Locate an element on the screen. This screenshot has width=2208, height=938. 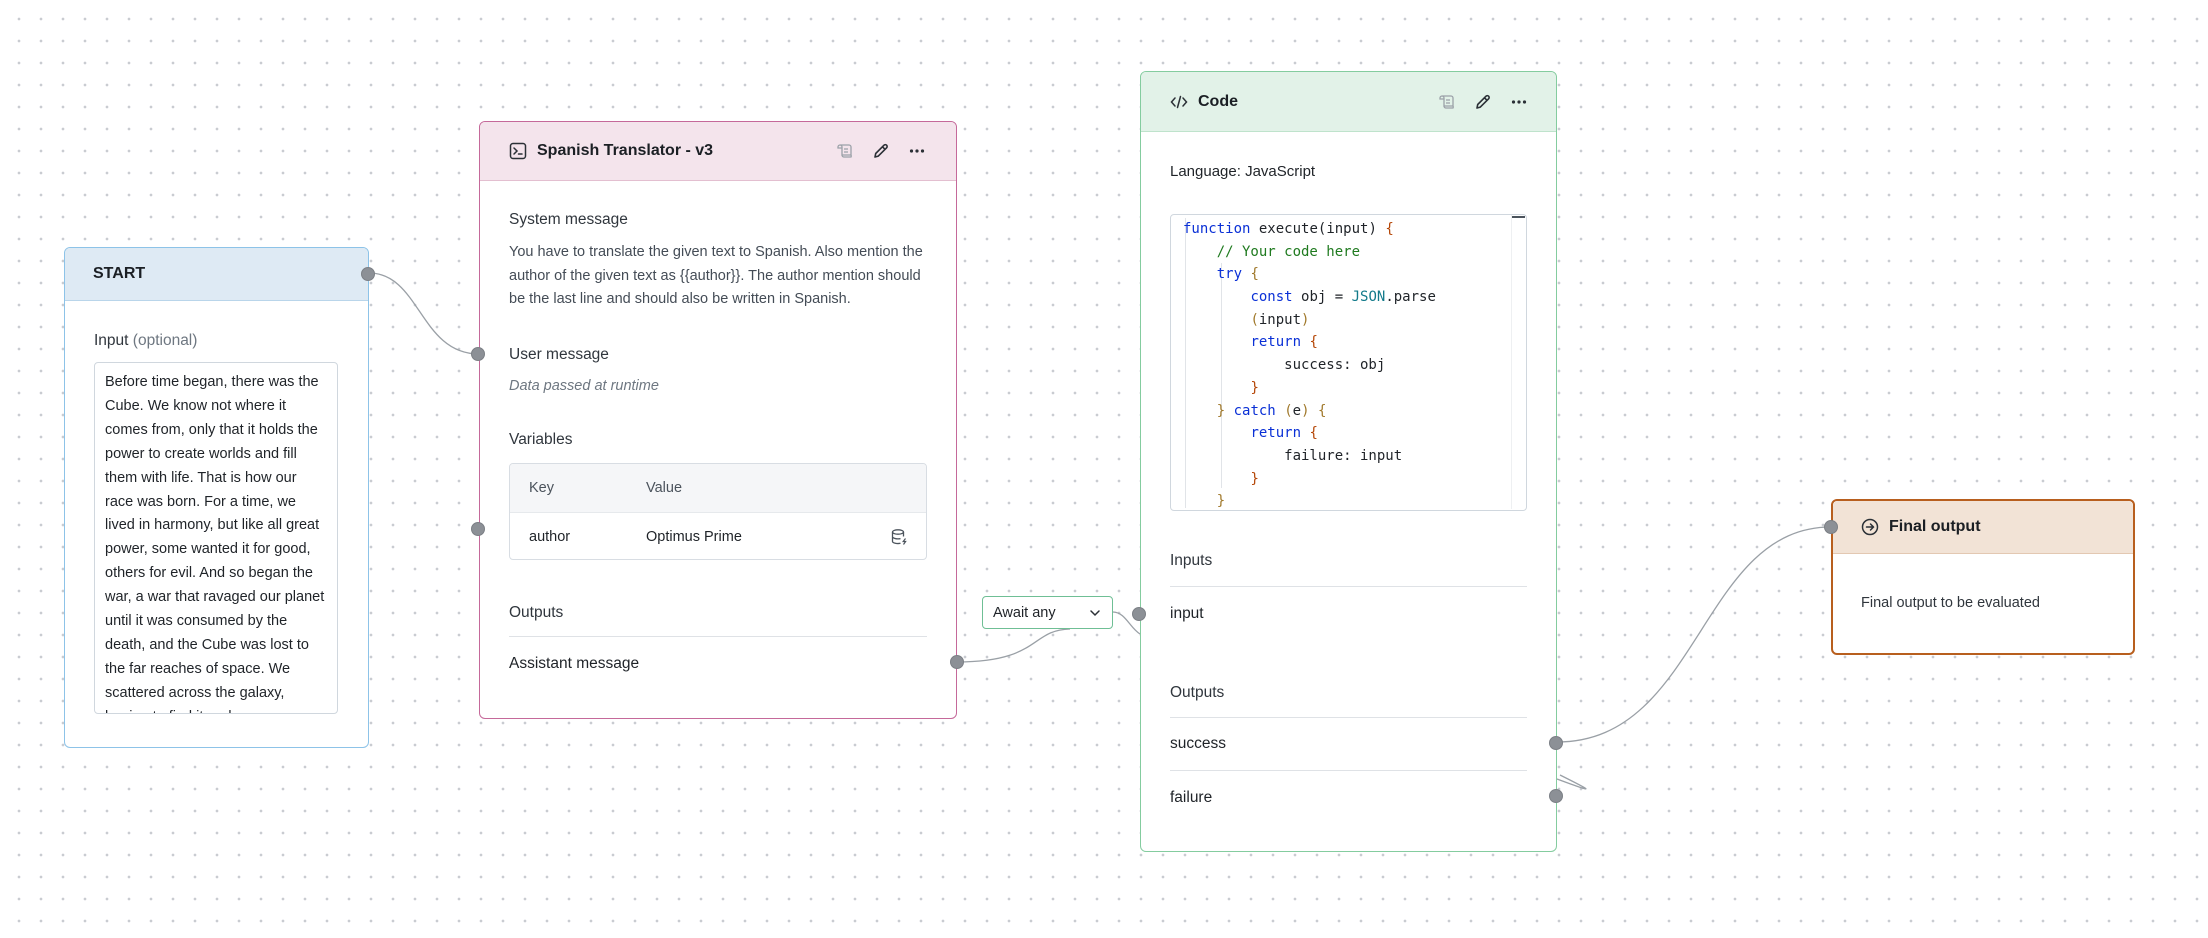
wire-code-failure-loop is located at coordinates (1571, 782).